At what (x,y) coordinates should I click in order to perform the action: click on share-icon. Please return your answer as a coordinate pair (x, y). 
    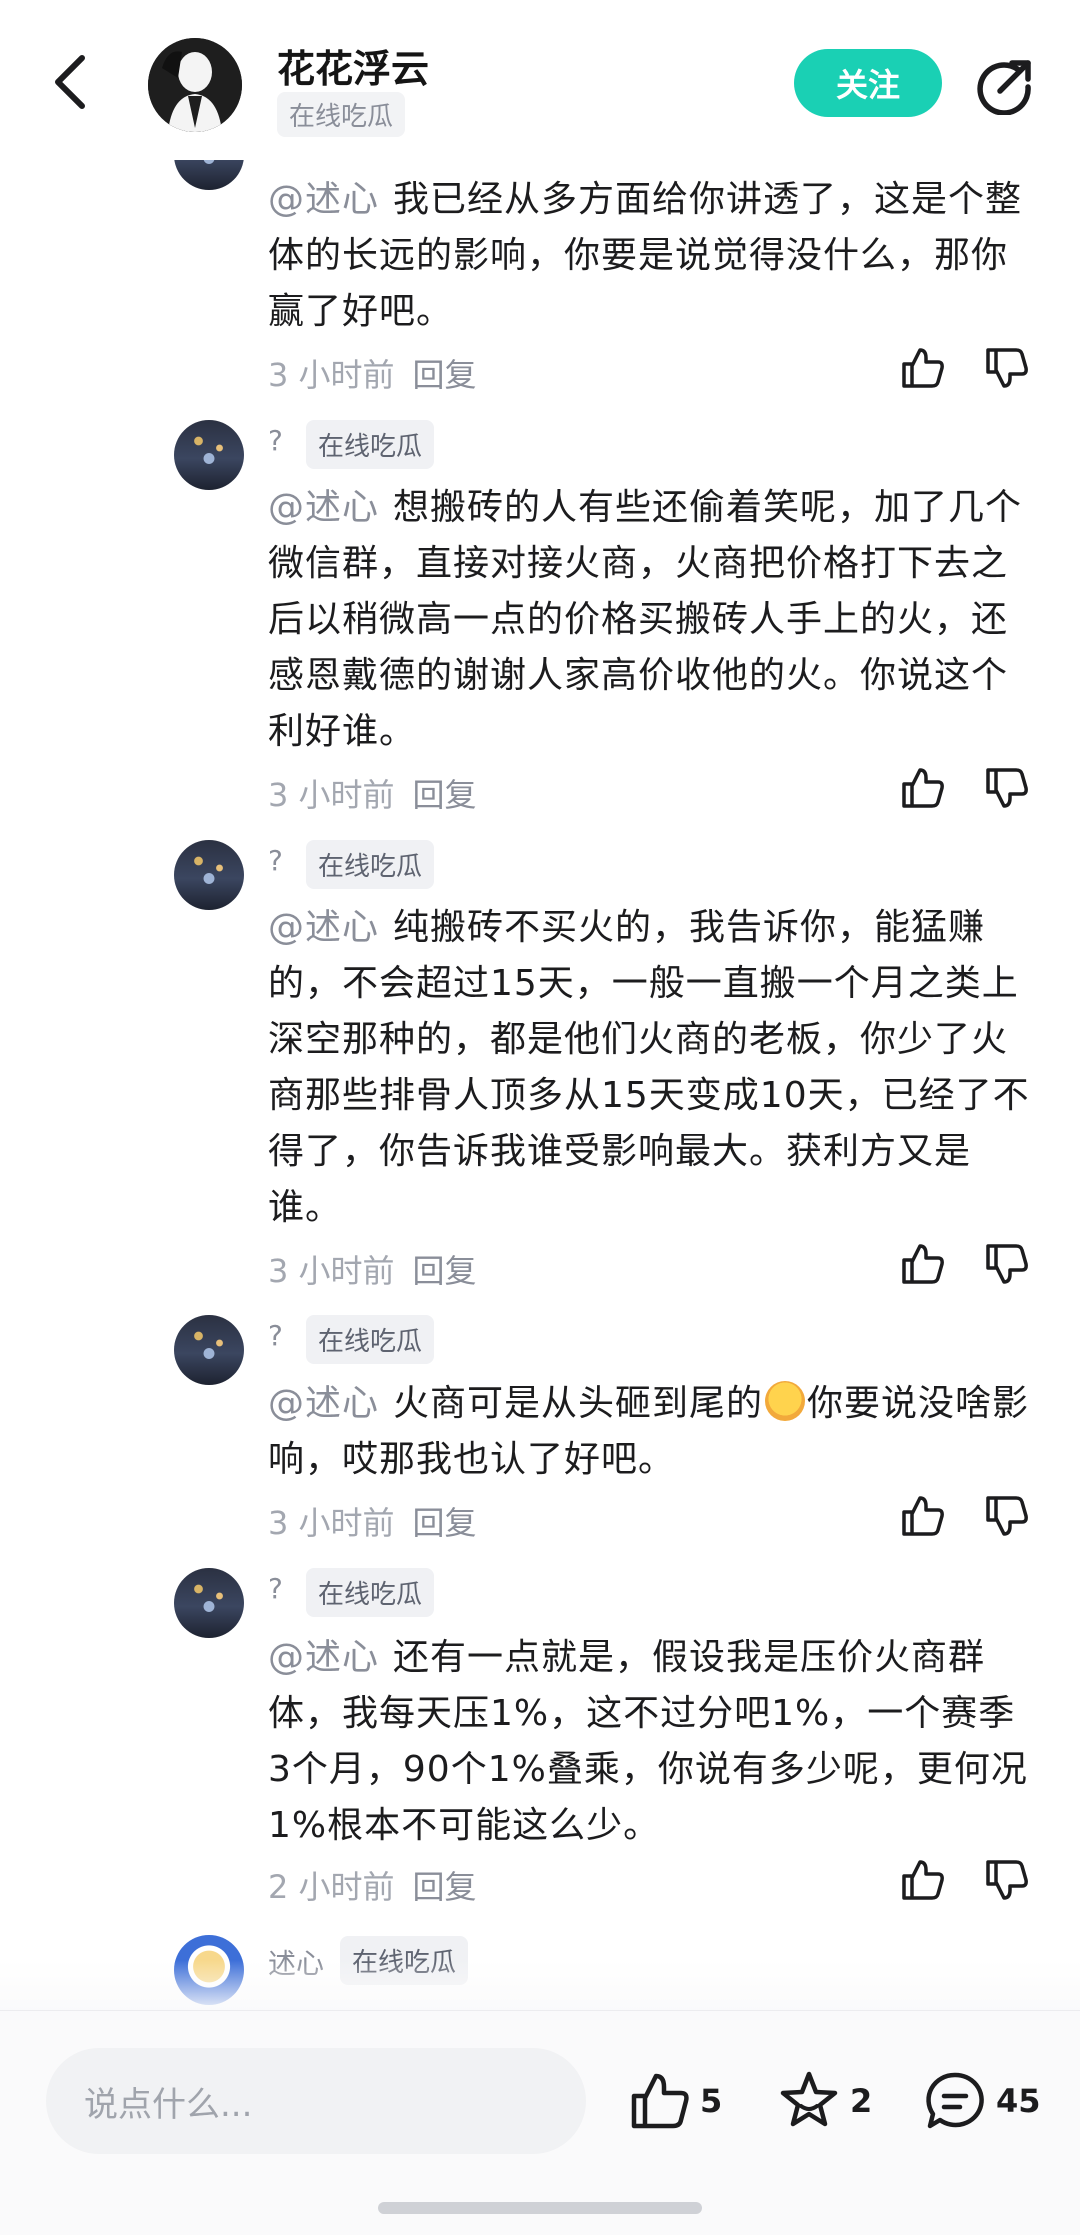
    Looking at the image, I should click on (1005, 86).